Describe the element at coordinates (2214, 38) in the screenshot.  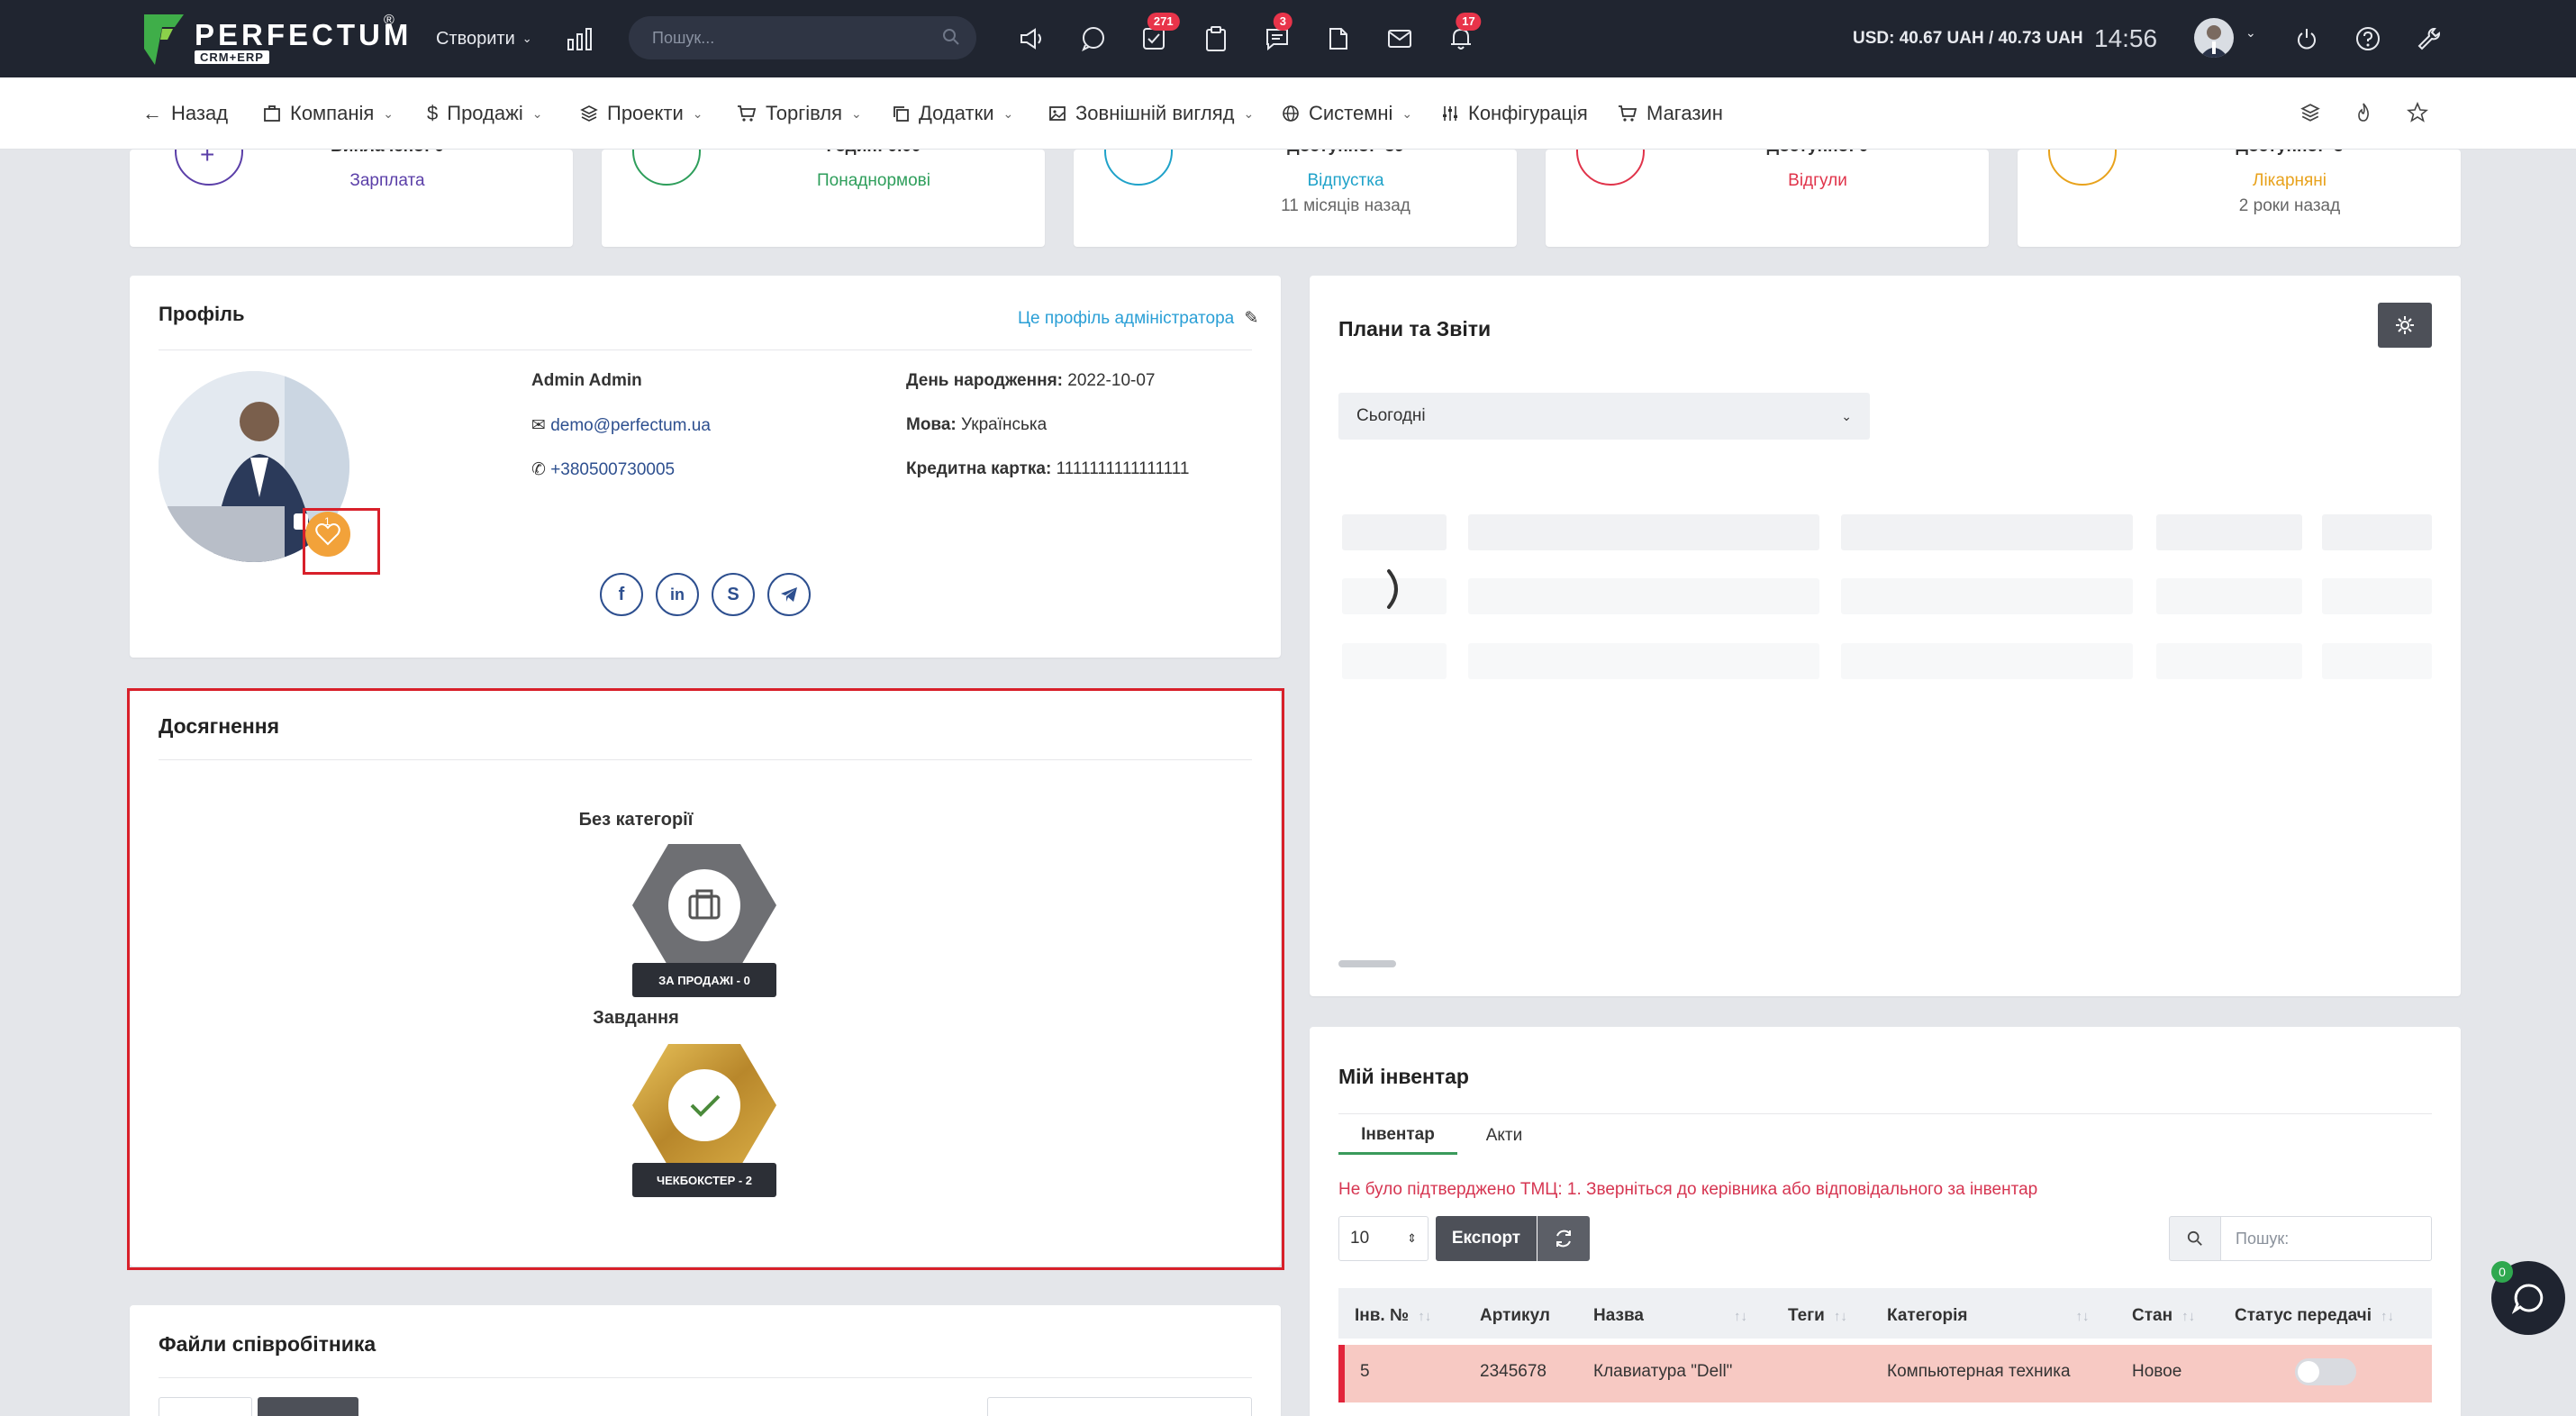
I see `avatar` at that location.